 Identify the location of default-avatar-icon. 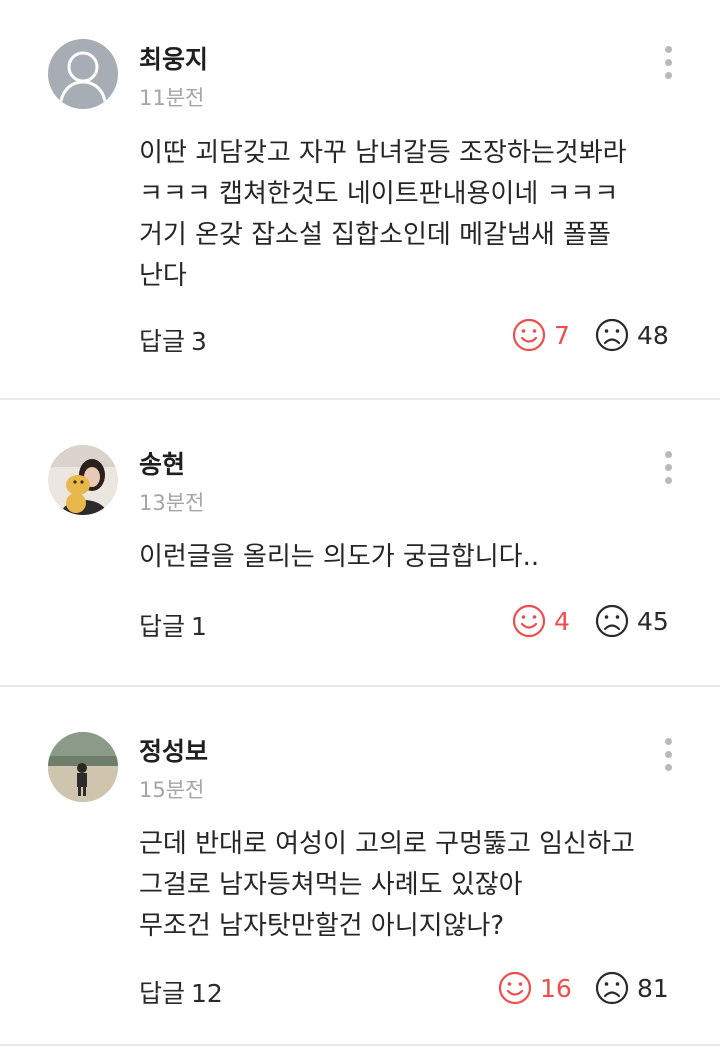
(83, 74).